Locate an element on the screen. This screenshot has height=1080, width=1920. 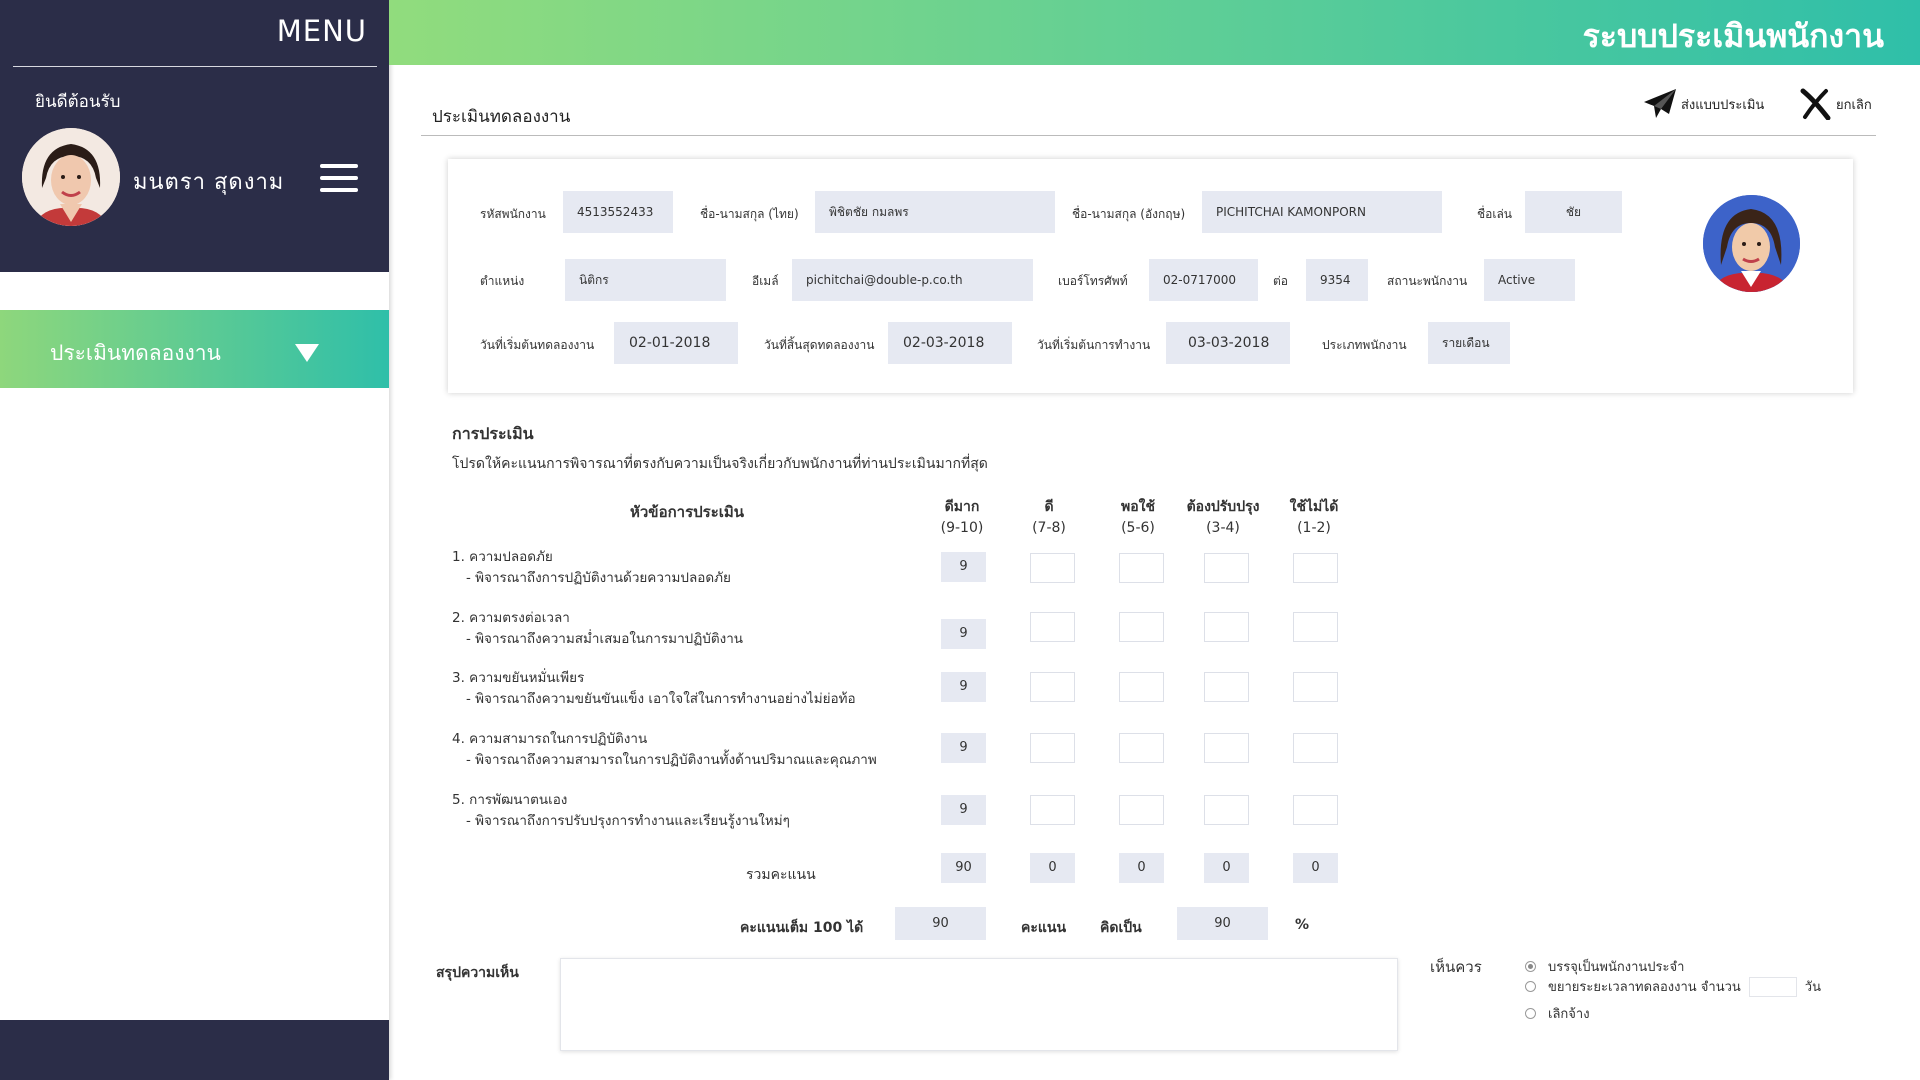
close-icon is located at coordinates (1815, 104).